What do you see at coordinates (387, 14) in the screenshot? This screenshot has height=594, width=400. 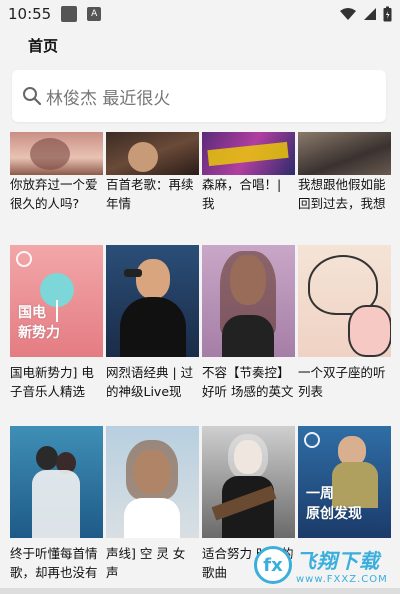 I see `battery-icon` at bounding box center [387, 14].